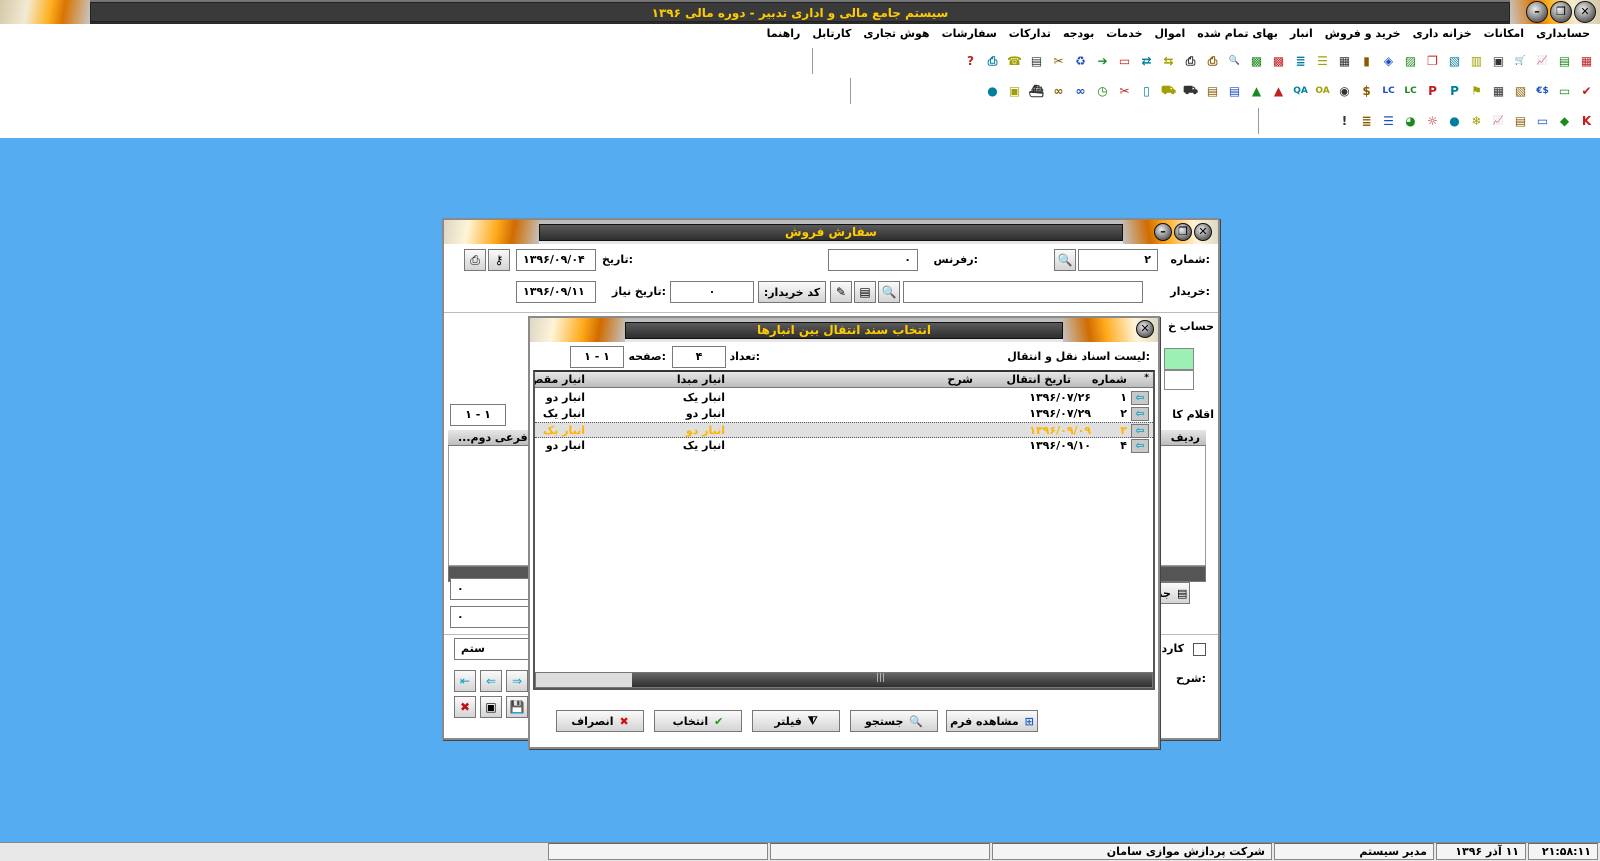 The height and width of the screenshot is (861, 1600). I want to click on table-row: ⇦ ۲ ۱۳۹۶/۰۷/۲۹ انبار دو انبار یک, so click(844, 414).